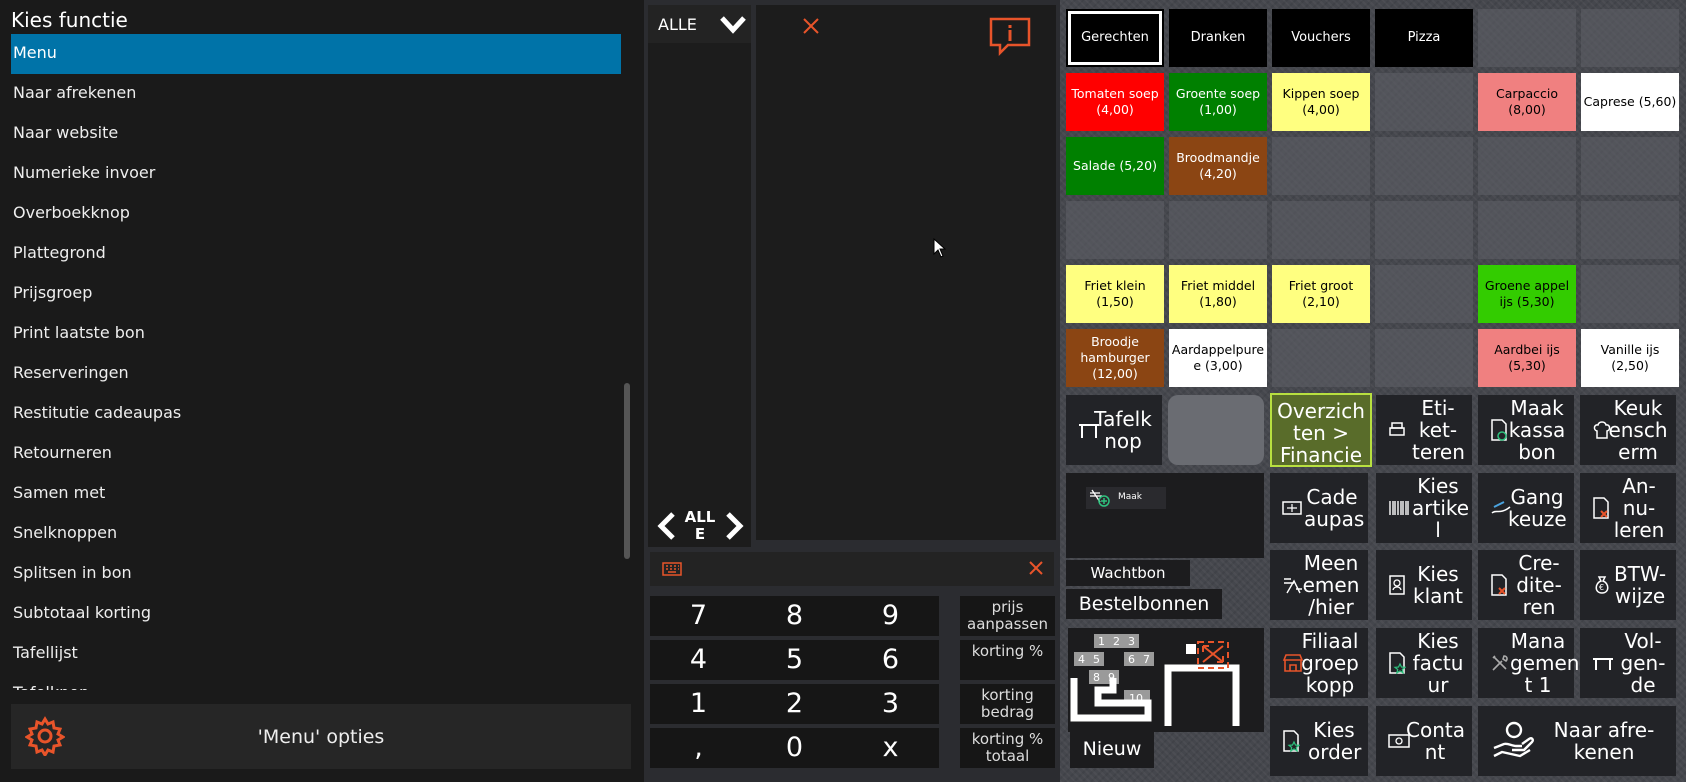  What do you see at coordinates (1115, 358) in the screenshot?
I see `product-button: Broodje hamburger (12,00)` at bounding box center [1115, 358].